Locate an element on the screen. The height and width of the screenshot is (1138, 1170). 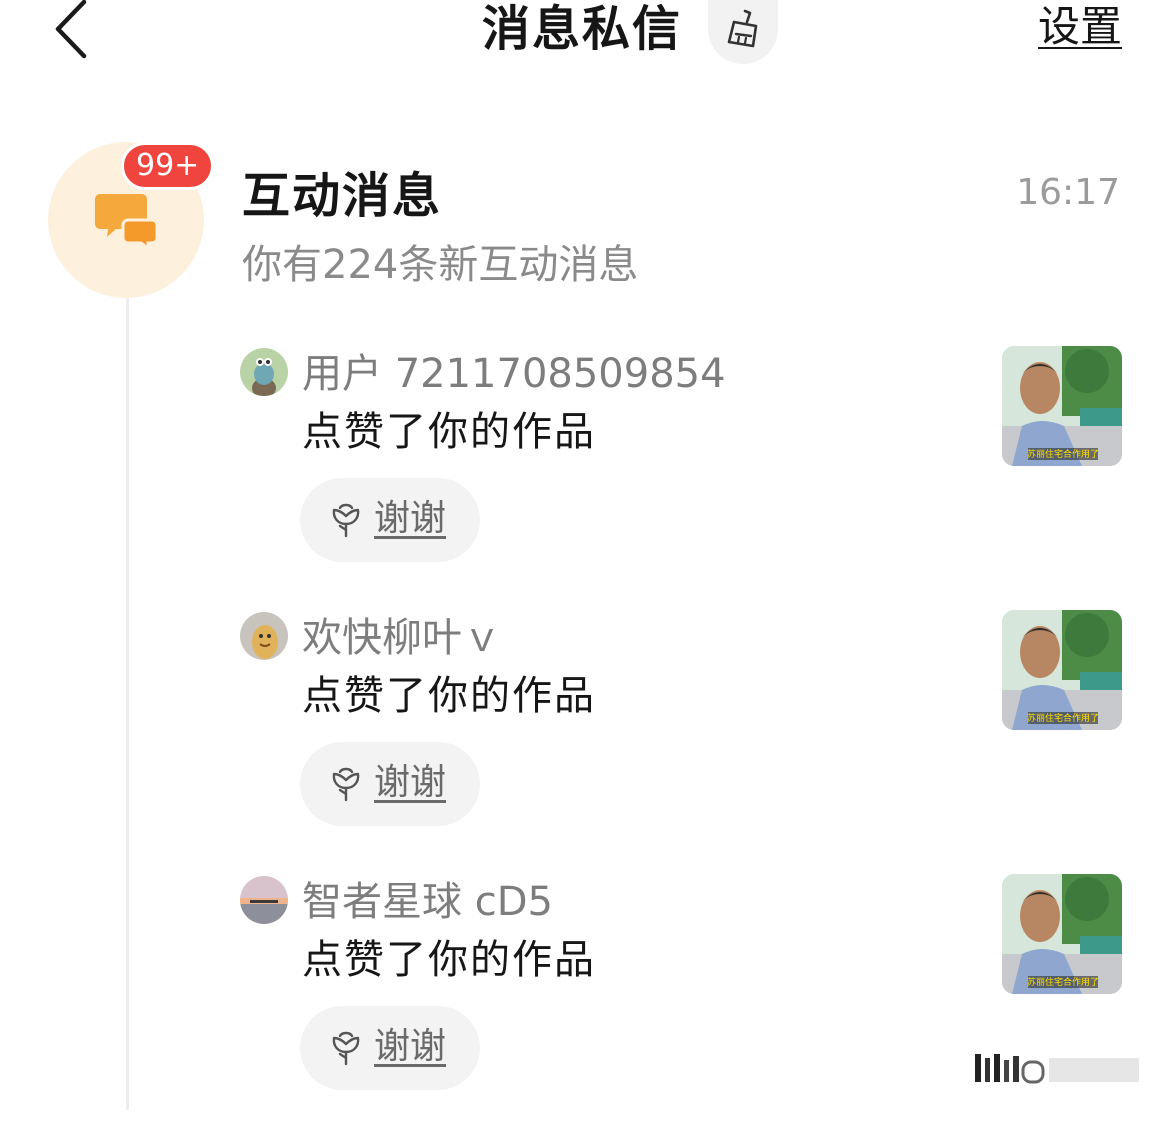
watermark-logo is located at coordinates (1060, 1072).